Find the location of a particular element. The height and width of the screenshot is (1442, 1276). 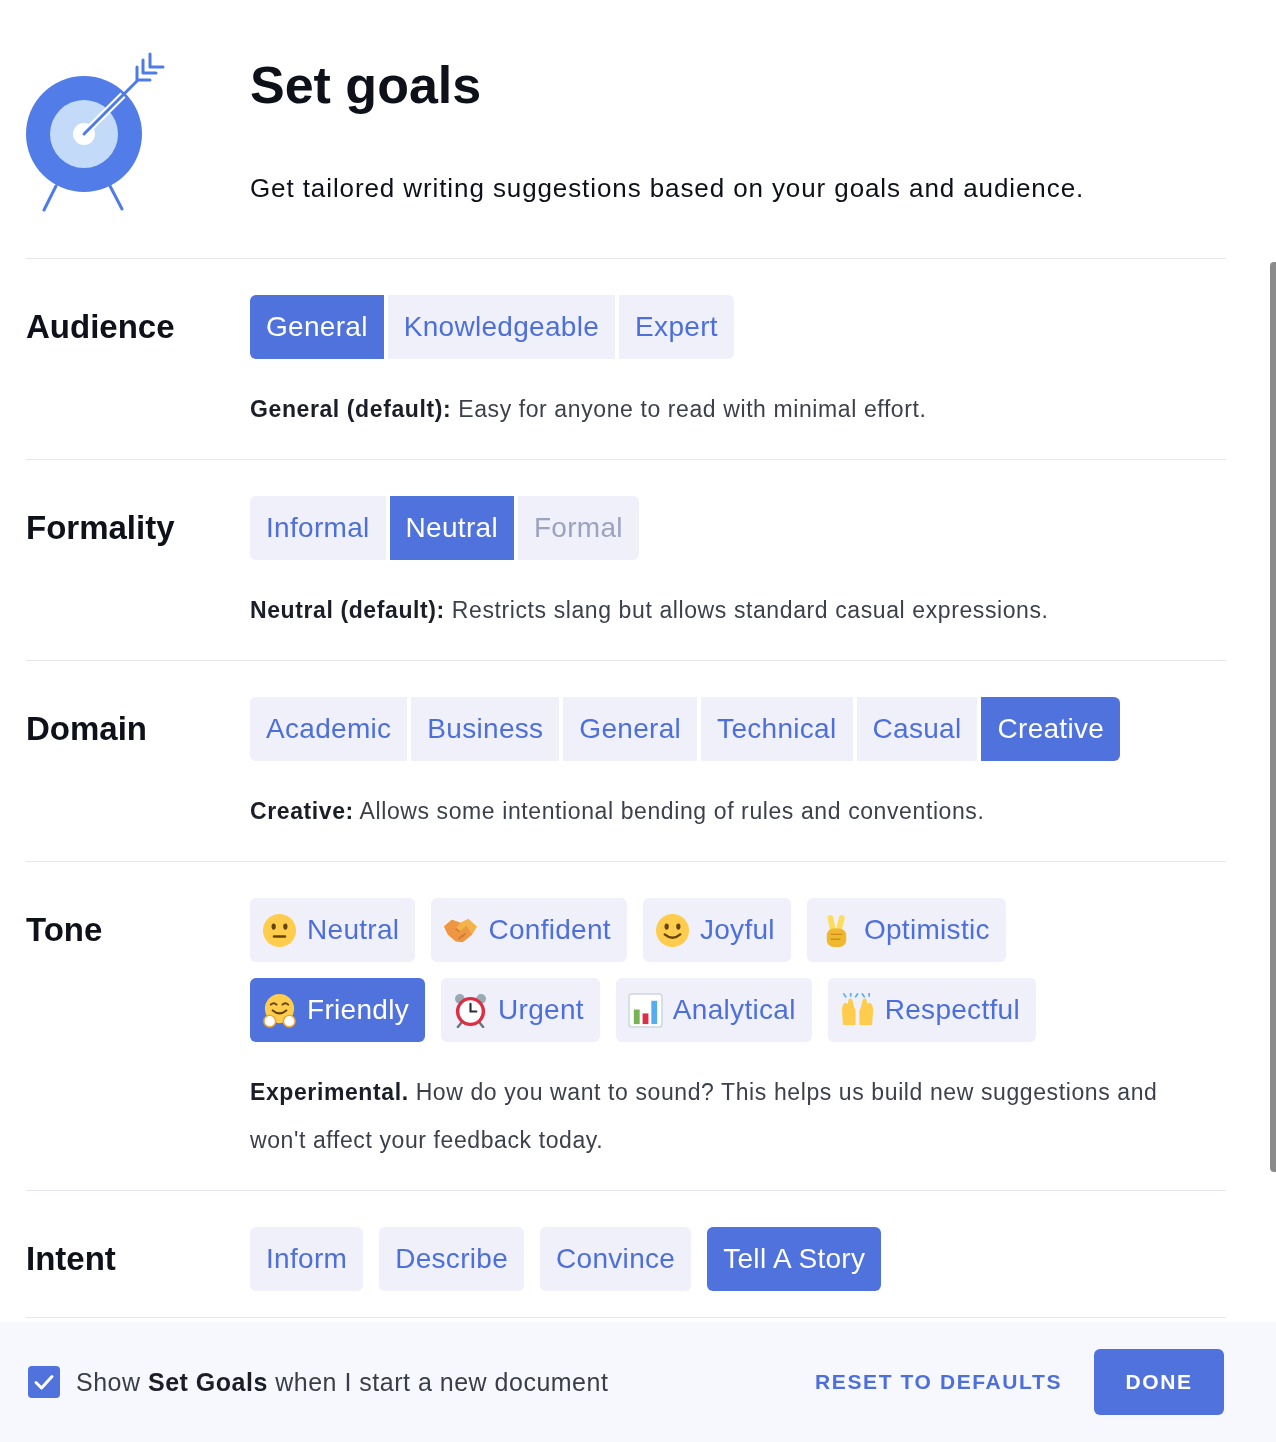

option-button: Convince is located at coordinates (616, 1259).